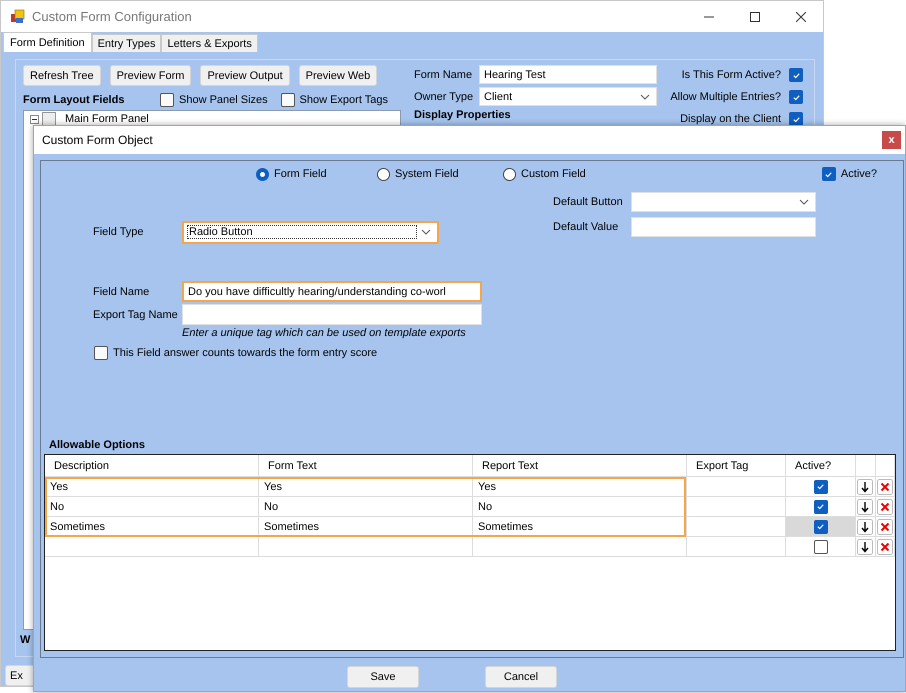 This screenshot has width=906, height=693. I want to click on field-label: Export Tag Name, so click(136, 314).